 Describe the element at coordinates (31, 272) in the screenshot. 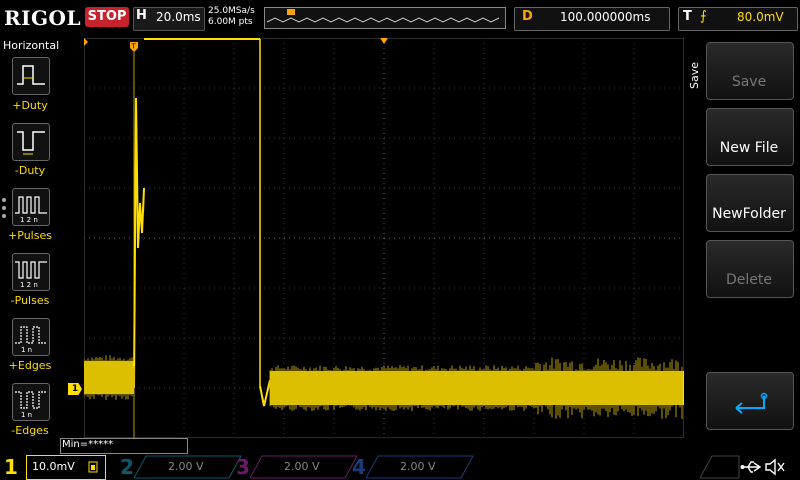

I see `negative-pulses-icon: 1 2 n` at that location.